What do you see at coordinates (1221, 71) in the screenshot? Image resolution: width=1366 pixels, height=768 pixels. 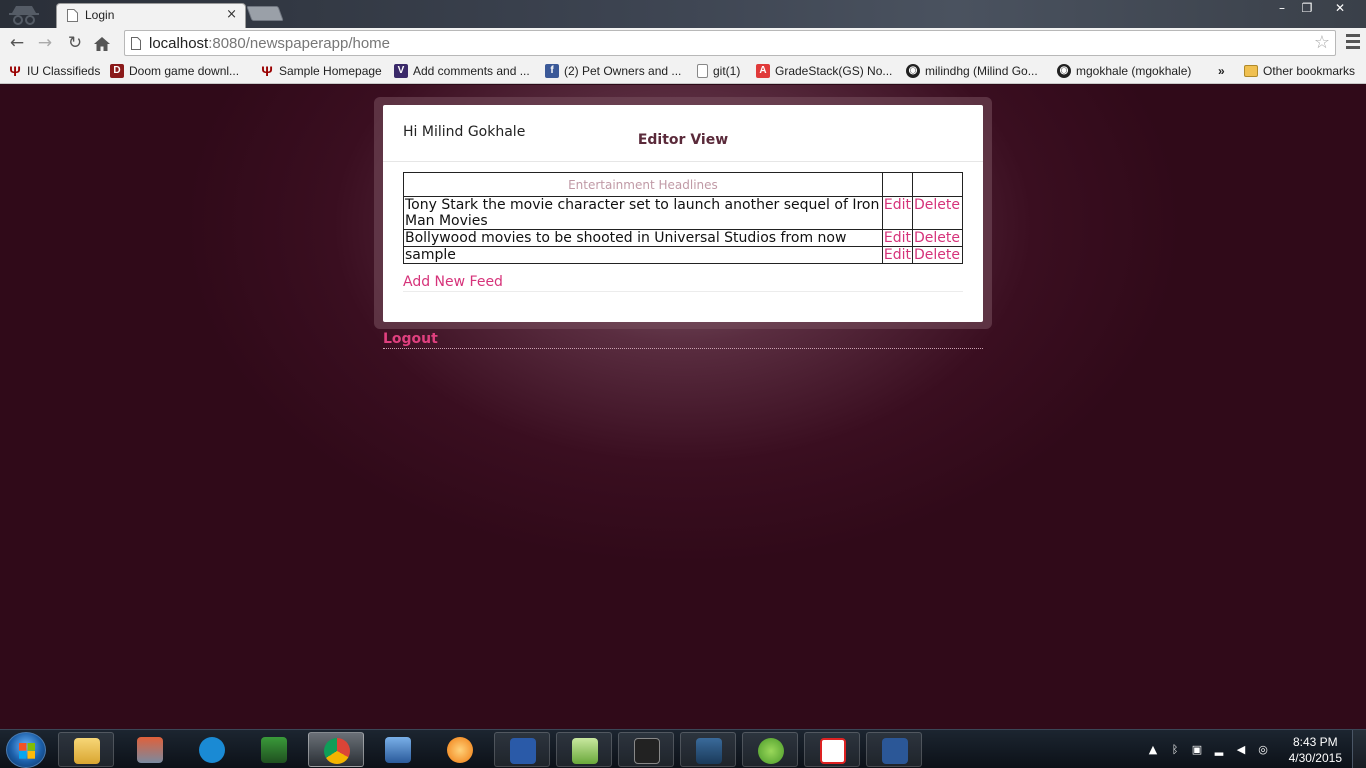 I see `bookmarks-overflow-button: »` at bounding box center [1221, 71].